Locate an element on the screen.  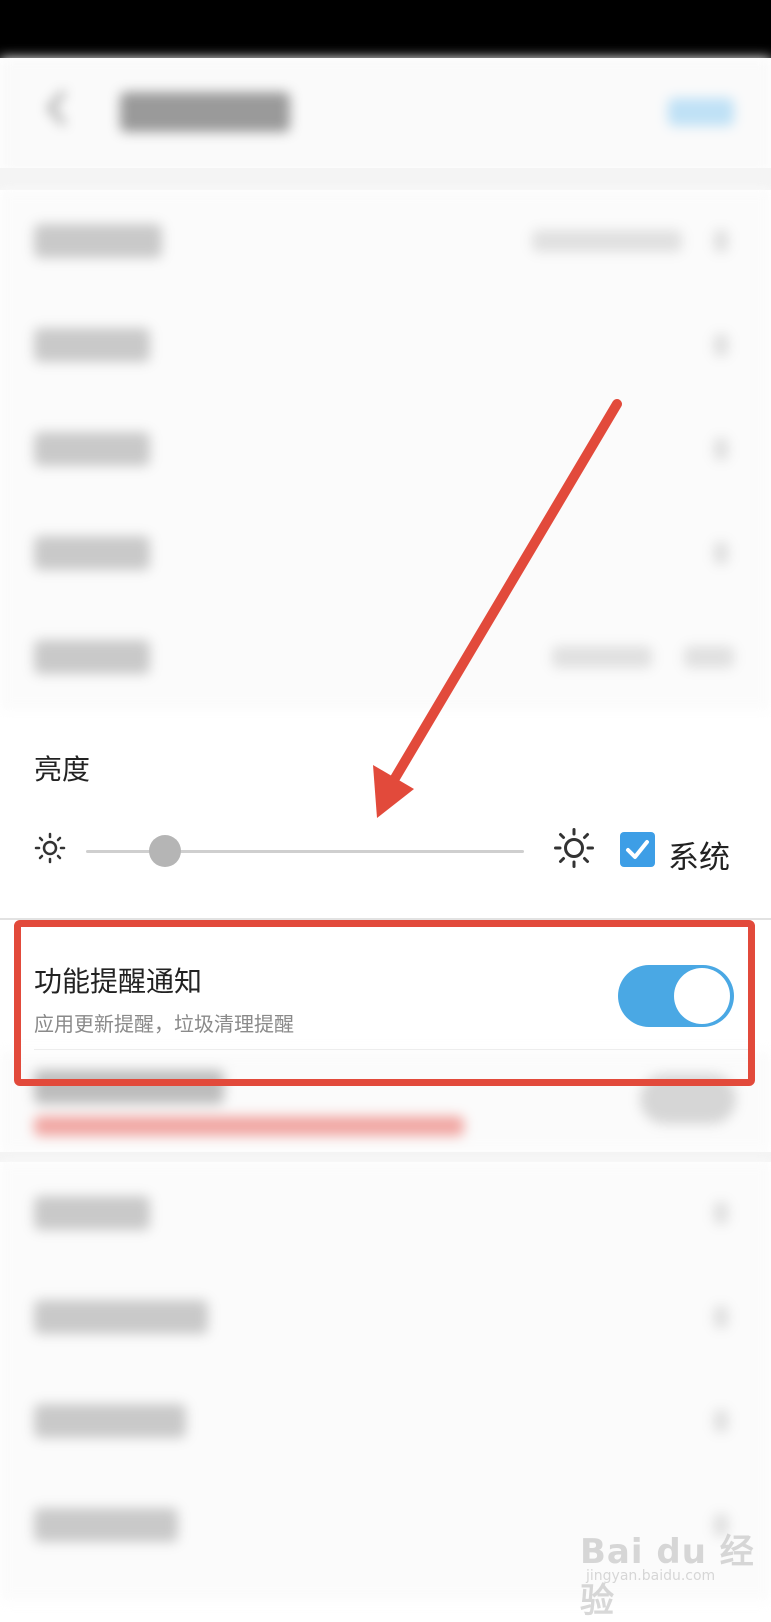
baidu-watermark: Bai du 经验 jingyan.baidu.com is located at coordinates (670, 1565).